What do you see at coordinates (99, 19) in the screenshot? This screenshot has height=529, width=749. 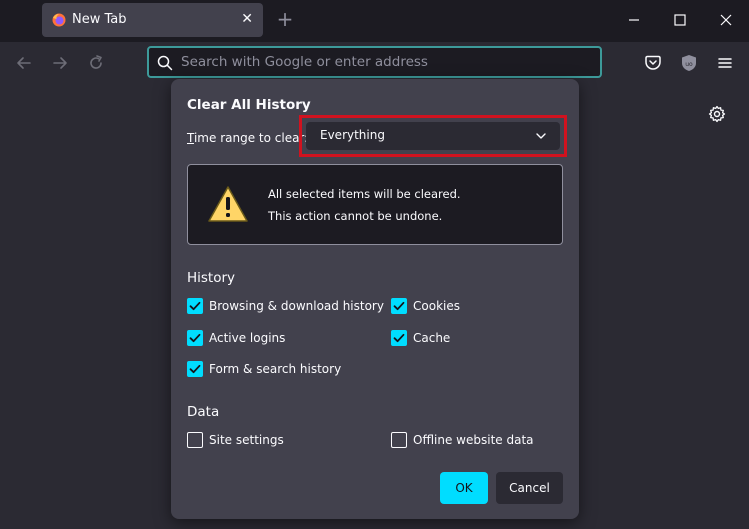 I see `tab-title: New Tab` at bounding box center [99, 19].